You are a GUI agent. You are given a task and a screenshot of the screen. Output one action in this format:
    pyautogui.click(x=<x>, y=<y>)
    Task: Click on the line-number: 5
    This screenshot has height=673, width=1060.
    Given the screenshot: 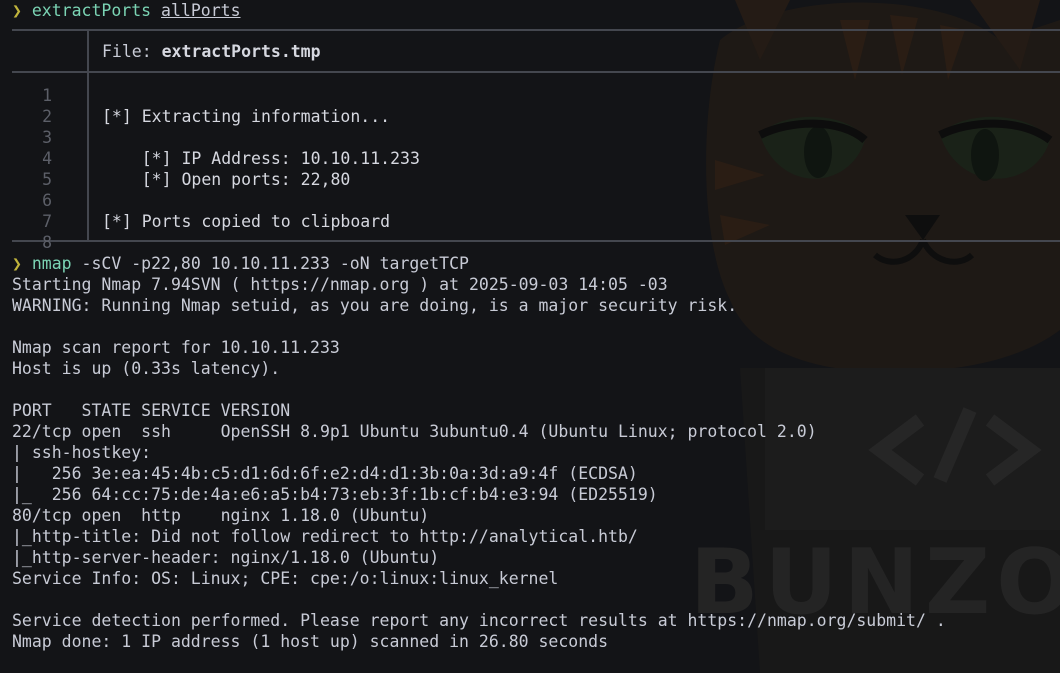 What is the action you would take?
    pyautogui.click(x=47, y=179)
    